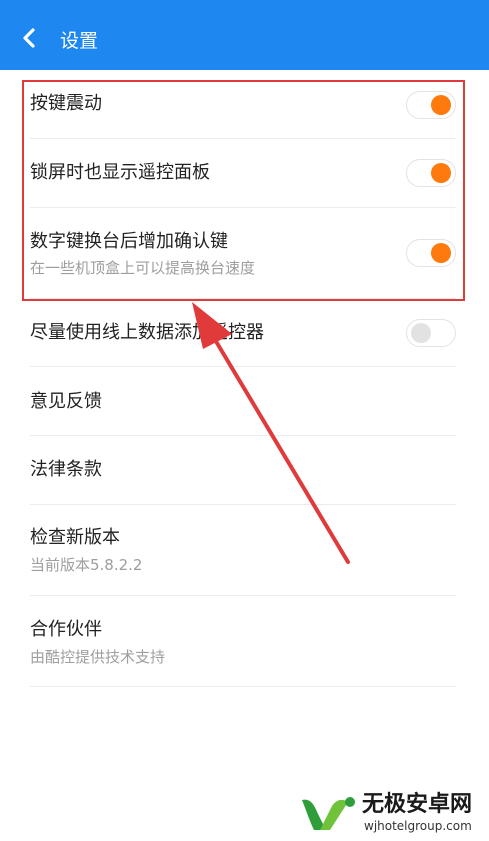  What do you see at coordinates (66, 401) in the screenshot?
I see `setting-label: 意见反馈` at bounding box center [66, 401].